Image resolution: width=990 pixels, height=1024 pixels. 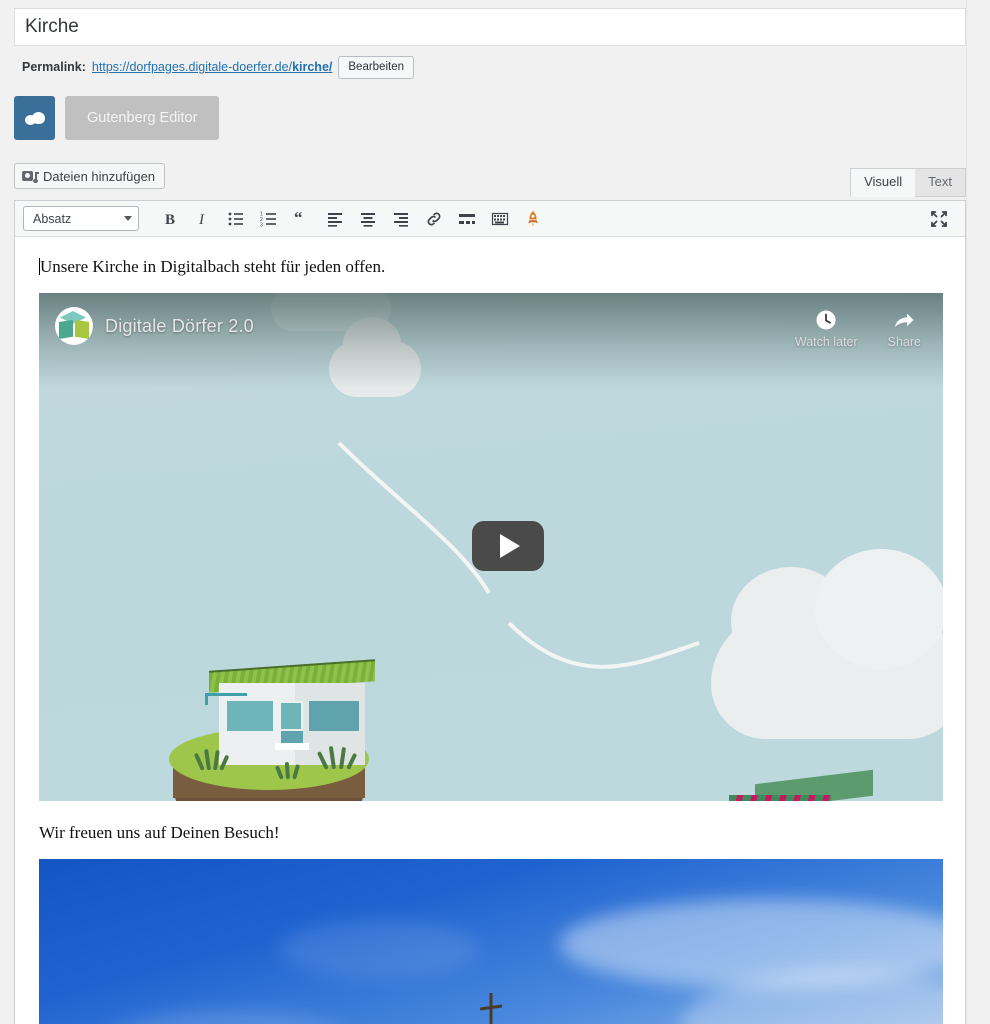 I want to click on cloud-icon-button, so click(x=34, y=118).